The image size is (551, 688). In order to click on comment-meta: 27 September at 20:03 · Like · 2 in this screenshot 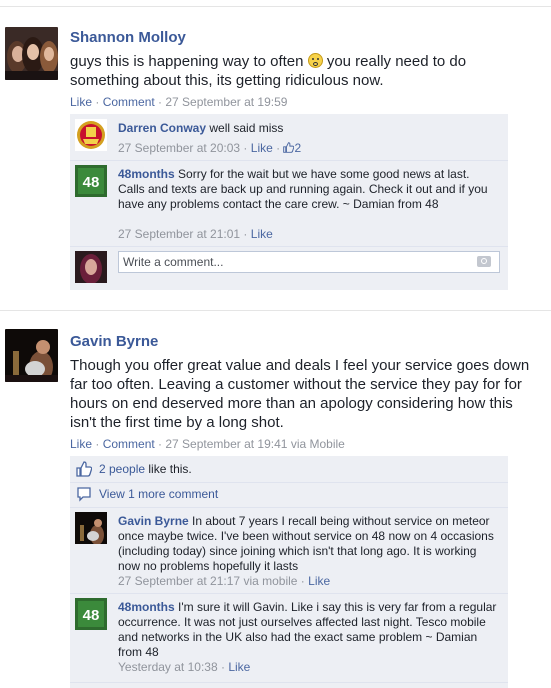, I will do `click(209, 148)`.